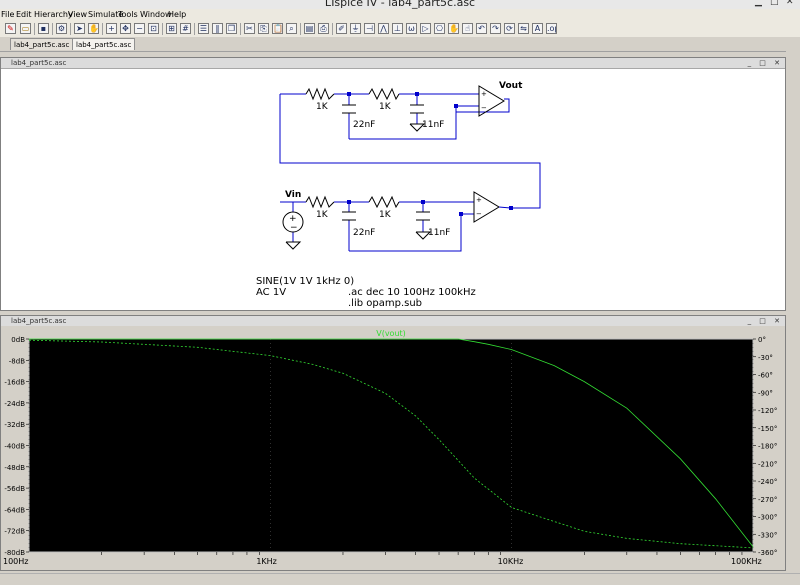  Describe the element at coordinates (767, 429) in the screenshot. I see `y-right-tick-label: -150°` at that location.